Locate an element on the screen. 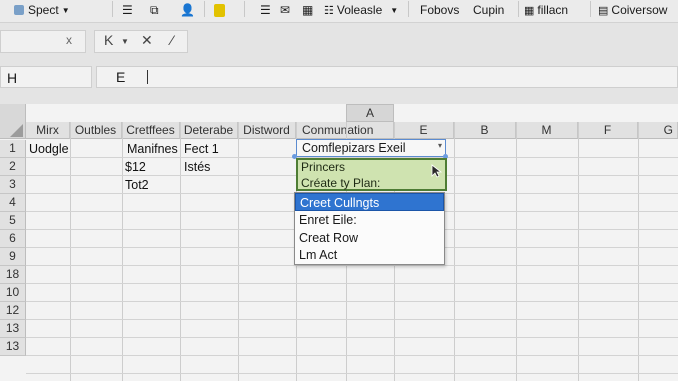 Image resolution: width=678 pixels, height=381 pixels. column-header: E is located at coordinates (424, 130).